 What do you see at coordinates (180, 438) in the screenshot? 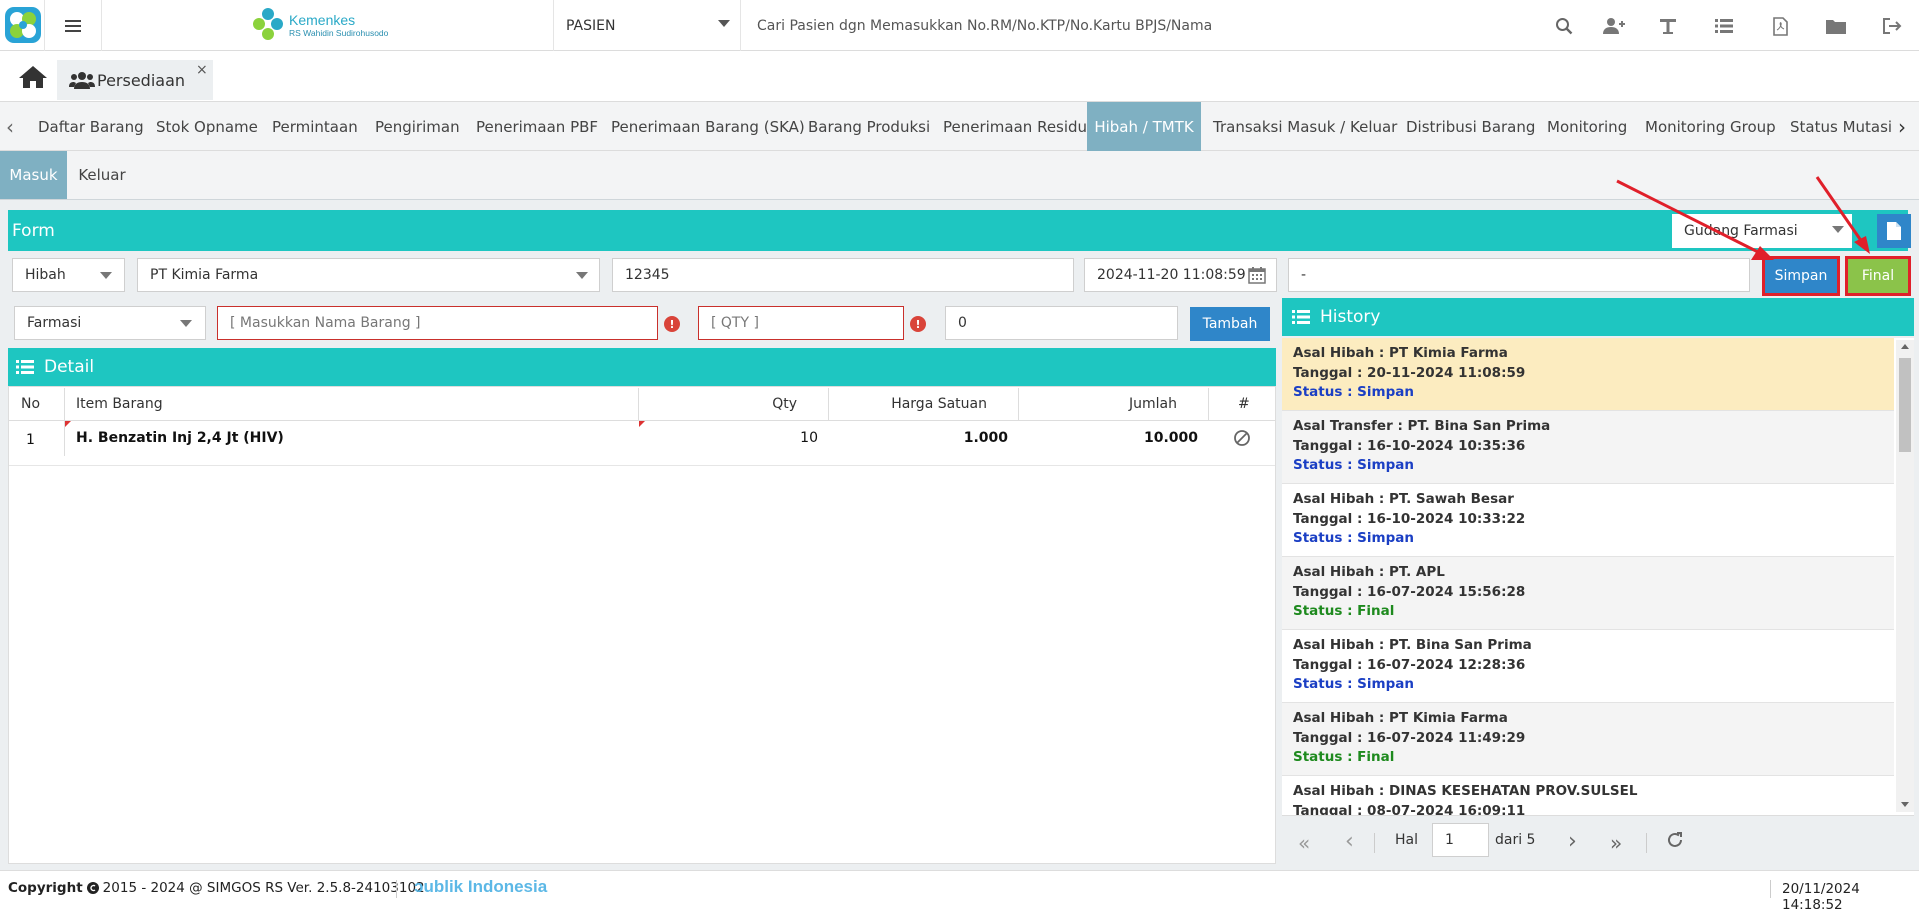
I see `cell-item: H. Benzatin Inj 2,4 Jt (HIV)` at bounding box center [180, 438].